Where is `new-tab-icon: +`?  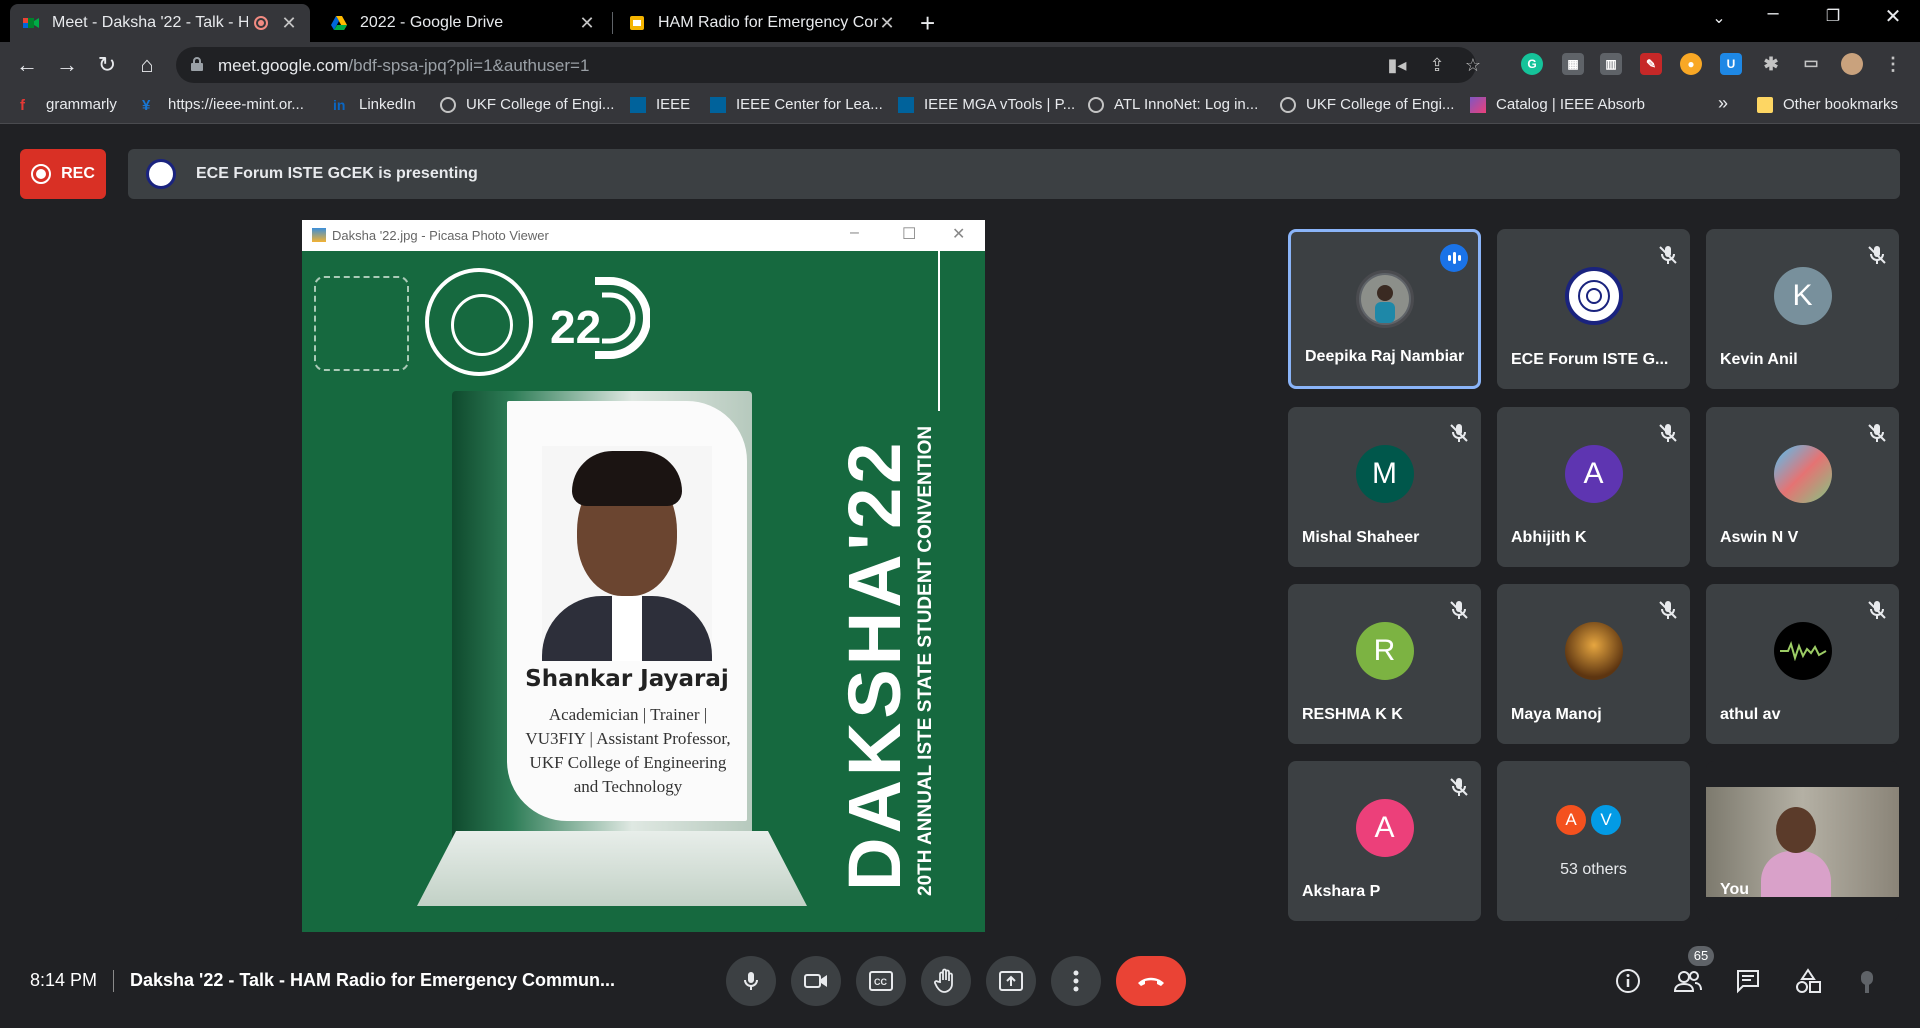
new-tab-icon: + is located at coordinates (927, 23).